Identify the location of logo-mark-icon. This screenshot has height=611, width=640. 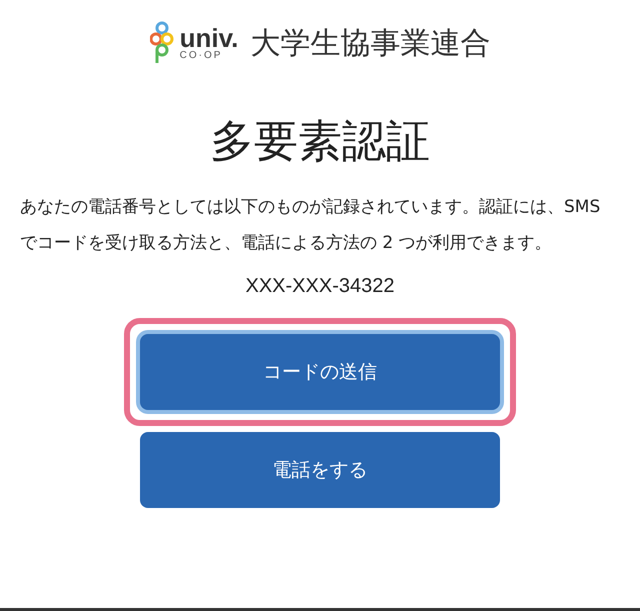
(162, 43).